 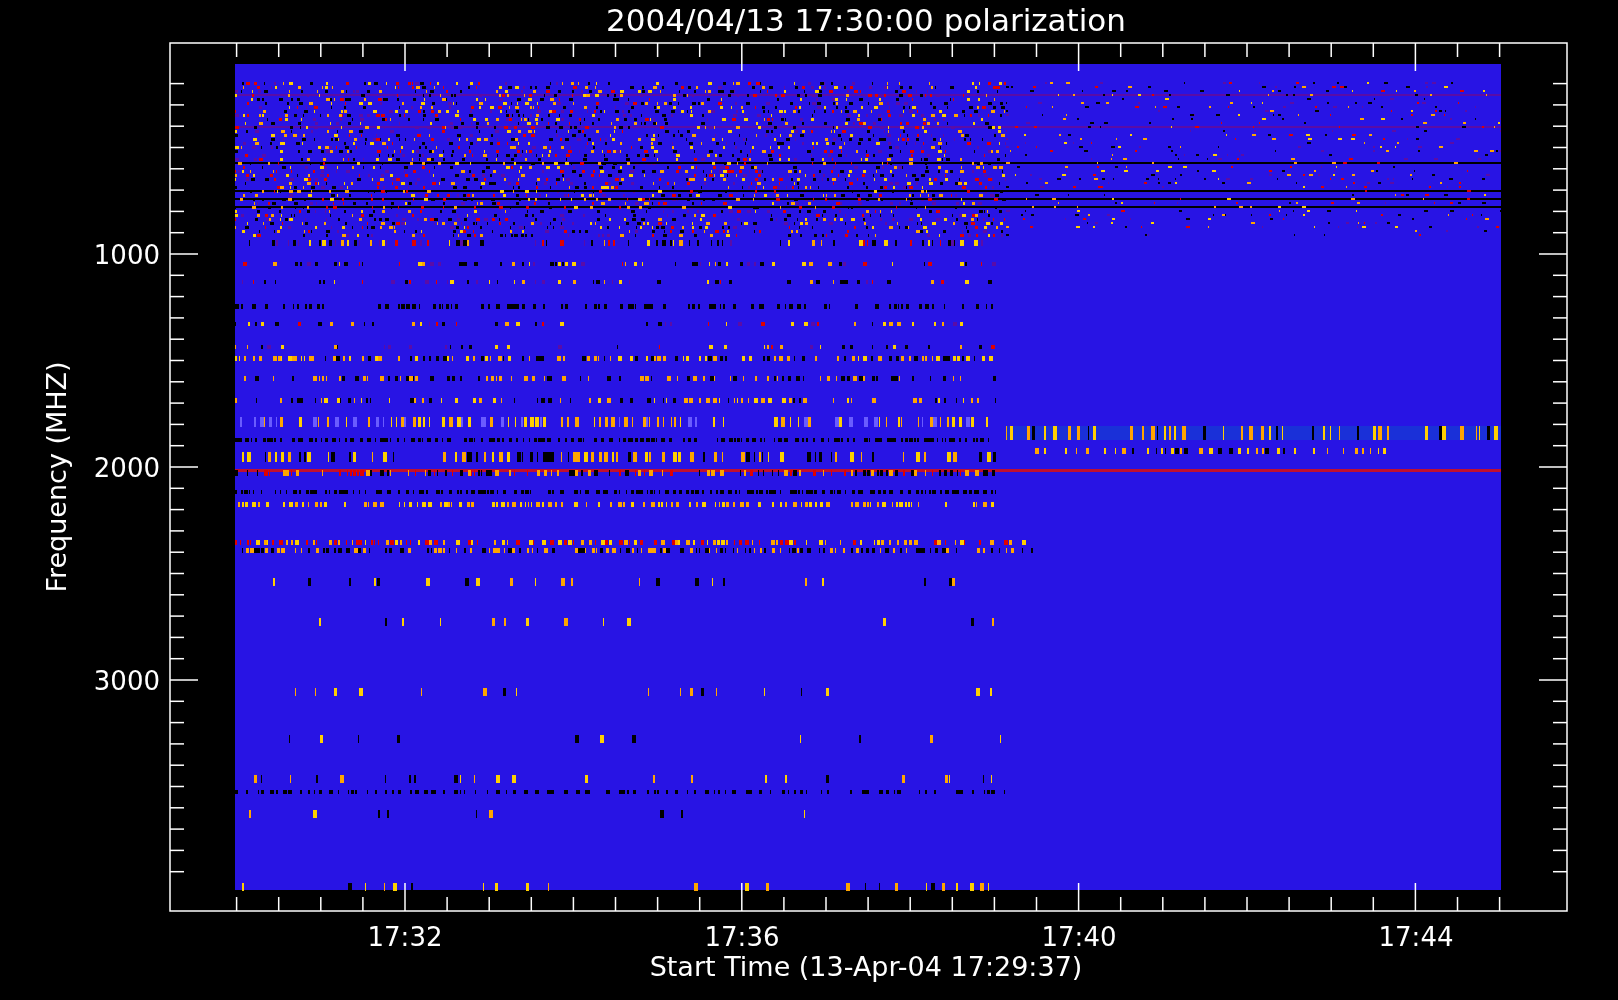 I want to click on axis-tick-label: 17:40, so click(x=1079, y=937).